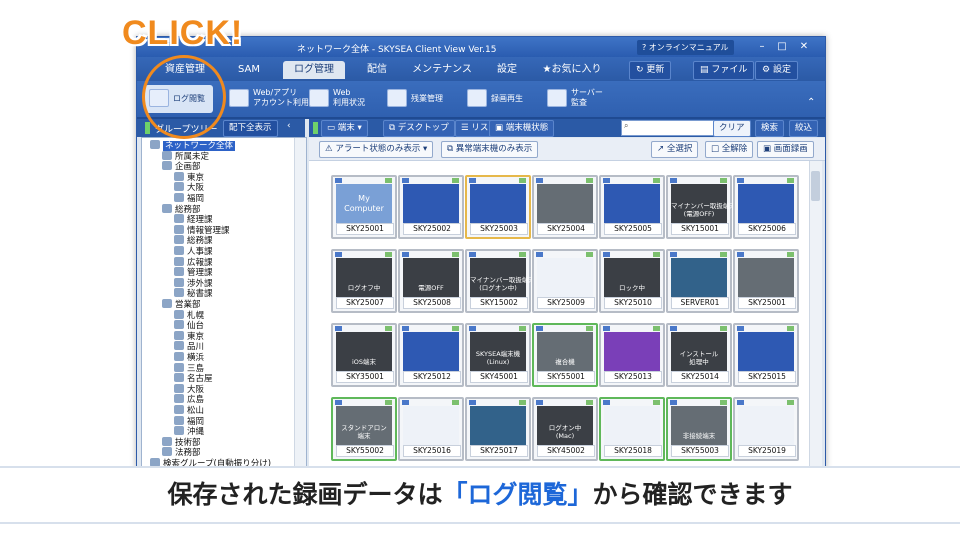  What do you see at coordinates (419, 128) in the screenshot?
I see `desktop-button: ⧉ デスクトップ` at bounding box center [419, 128].